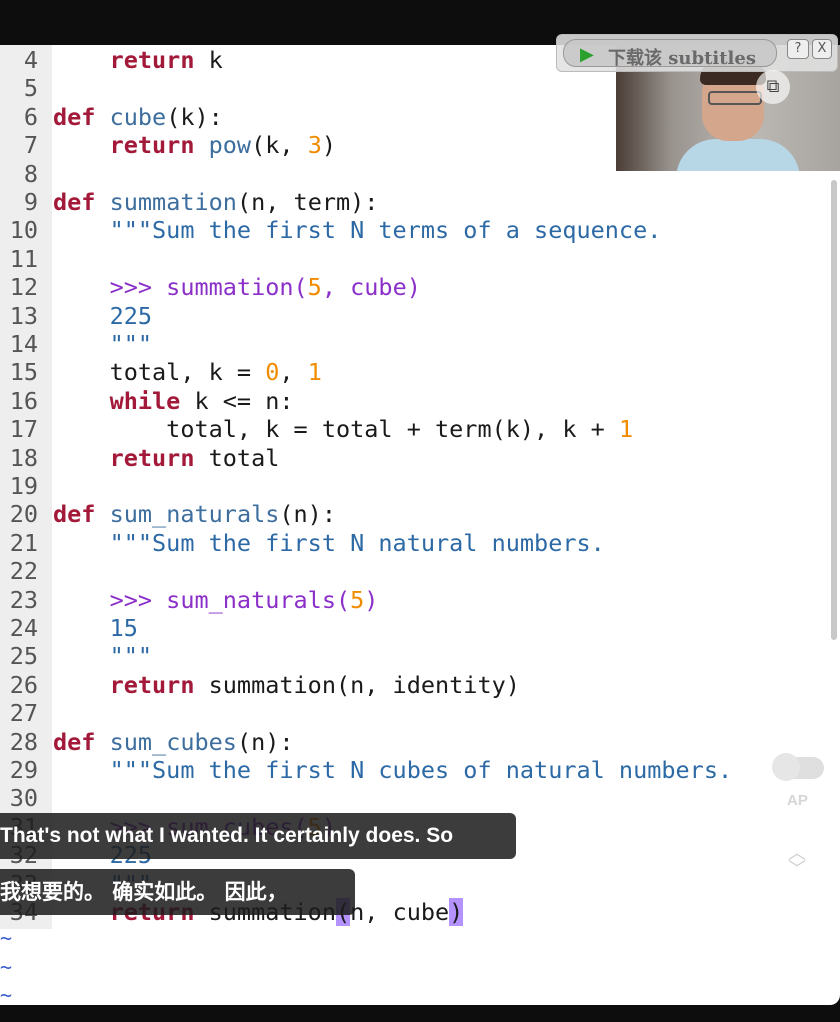 This screenshot has height=1022, width=840. Describe the element at coordinates (173, 742) in the screenshot. I see `line-source: def sum_cubes(n):` at that location.